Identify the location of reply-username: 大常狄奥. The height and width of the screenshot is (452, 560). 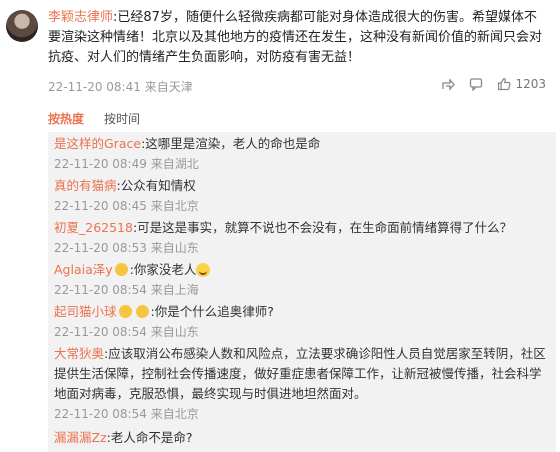
(79, 353).